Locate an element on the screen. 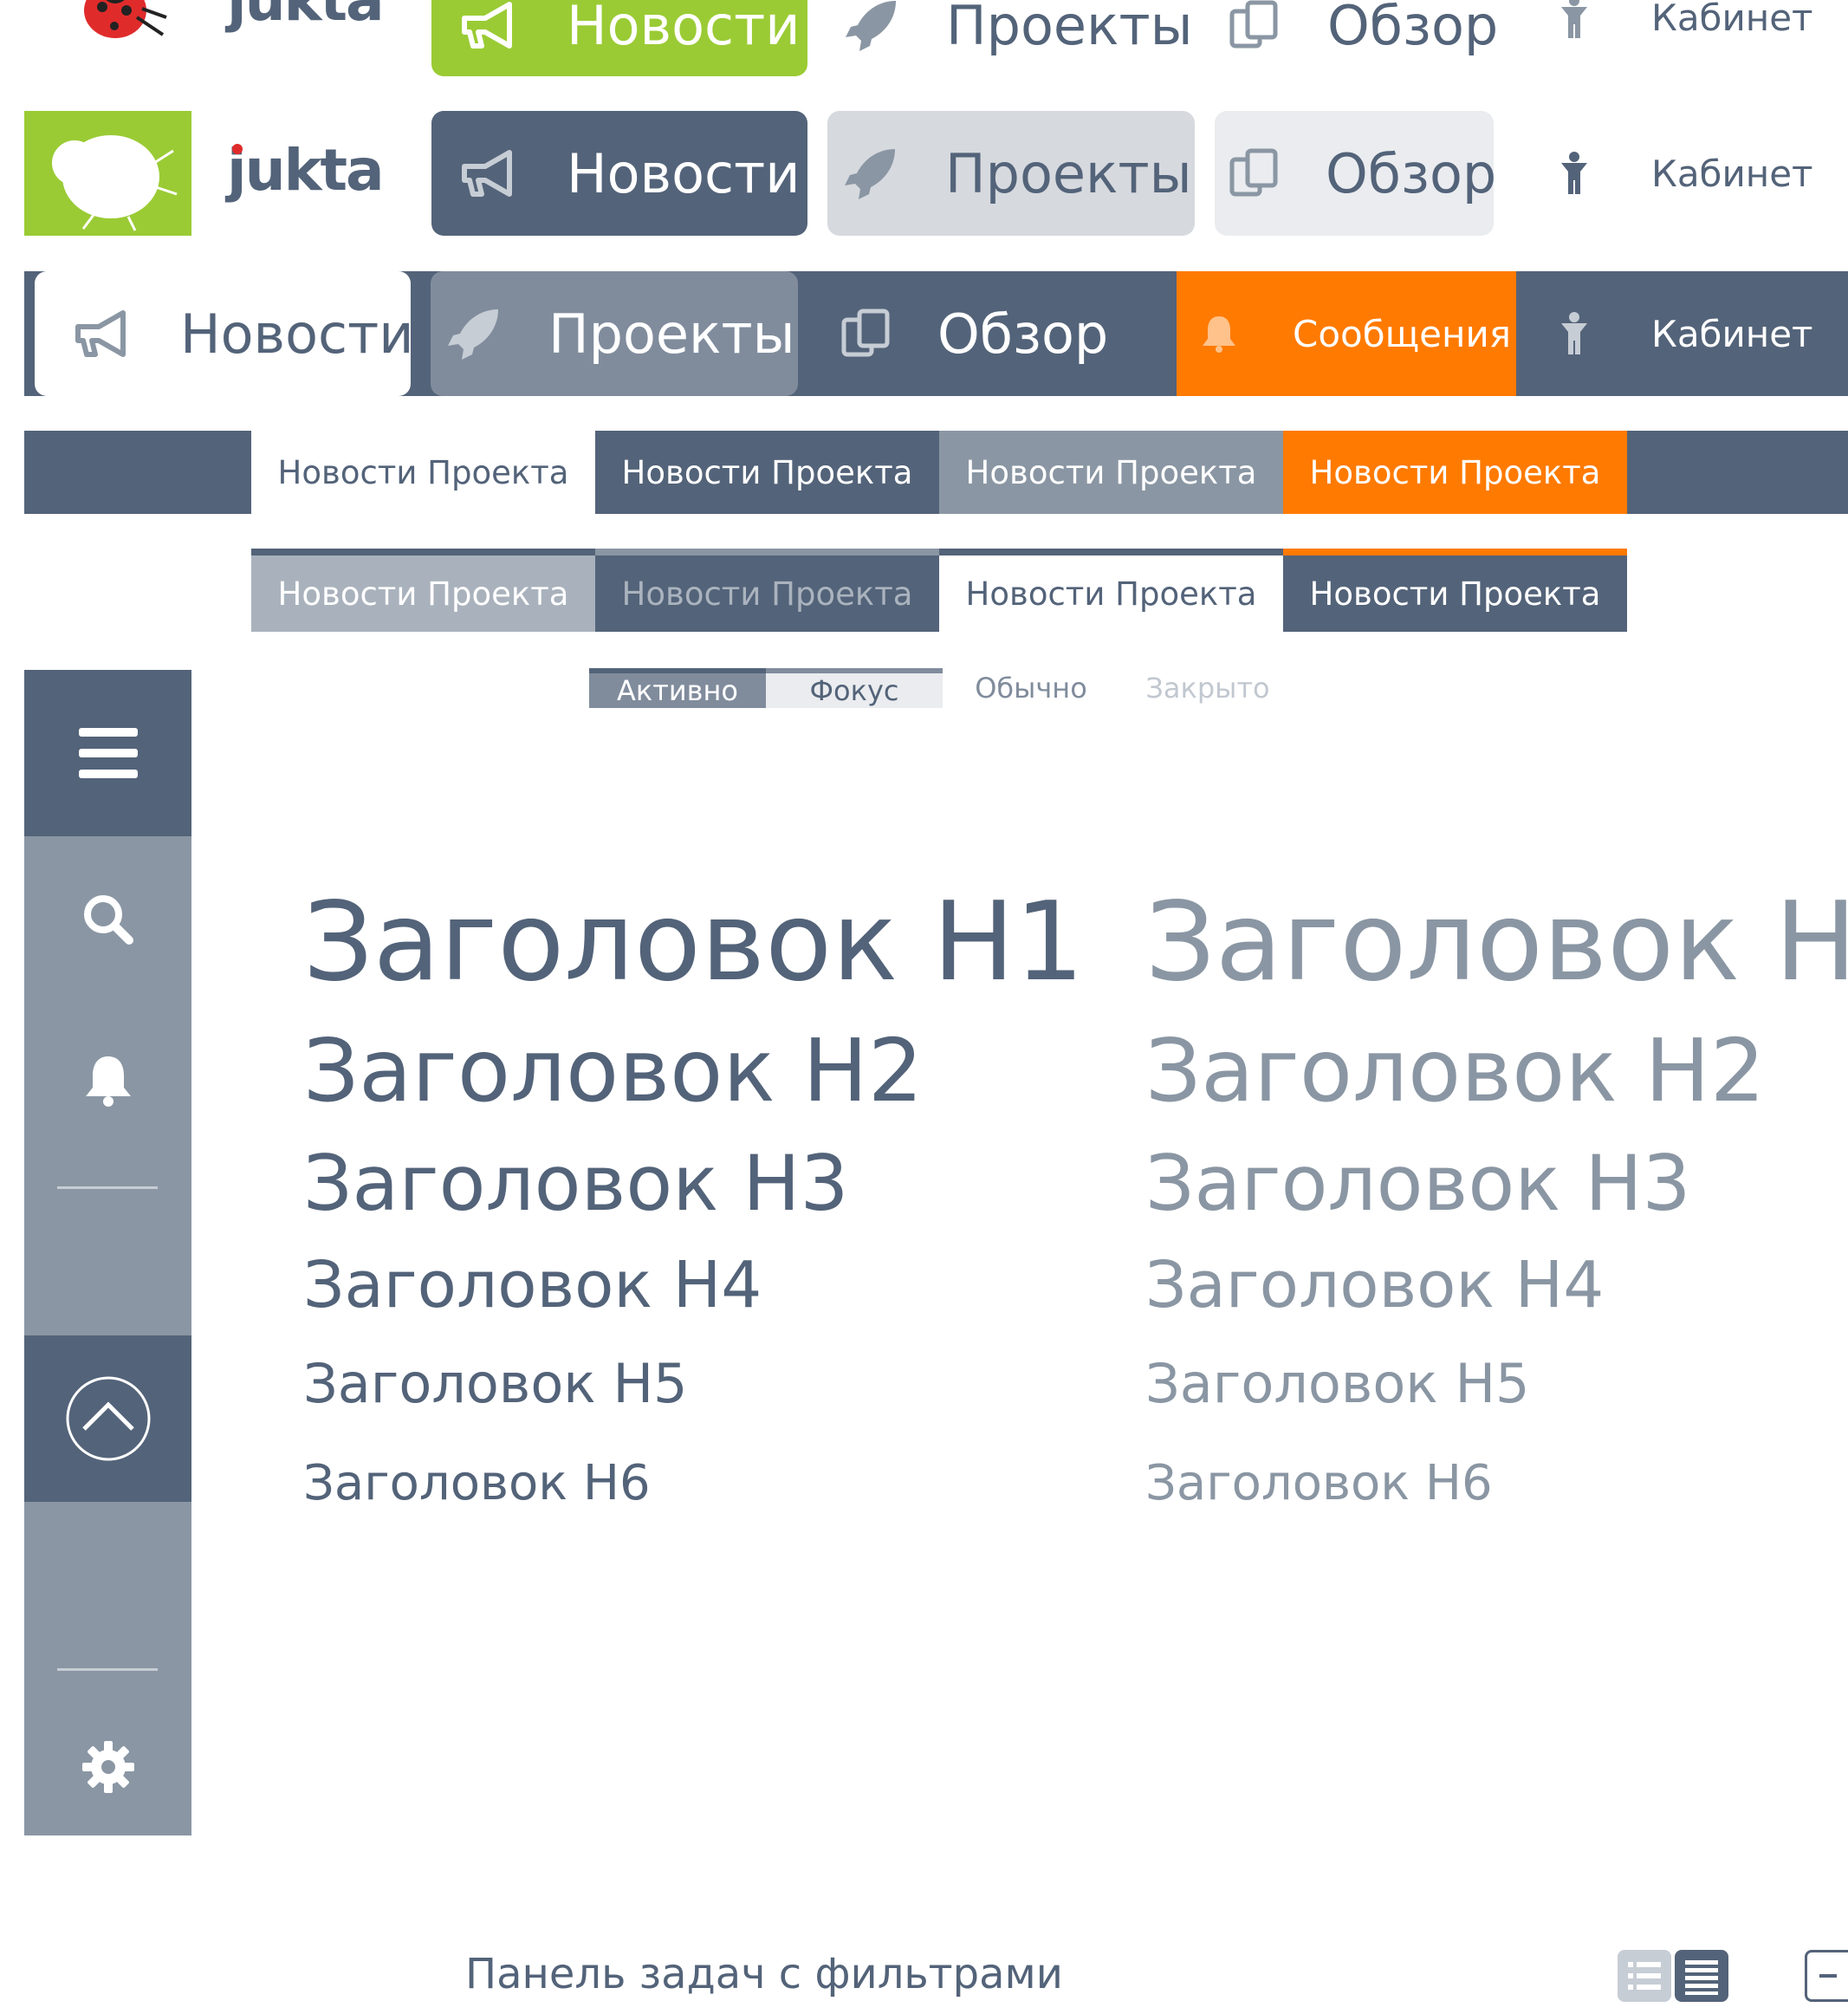  chevron-up-icon is located at coordinates (108, 1418).